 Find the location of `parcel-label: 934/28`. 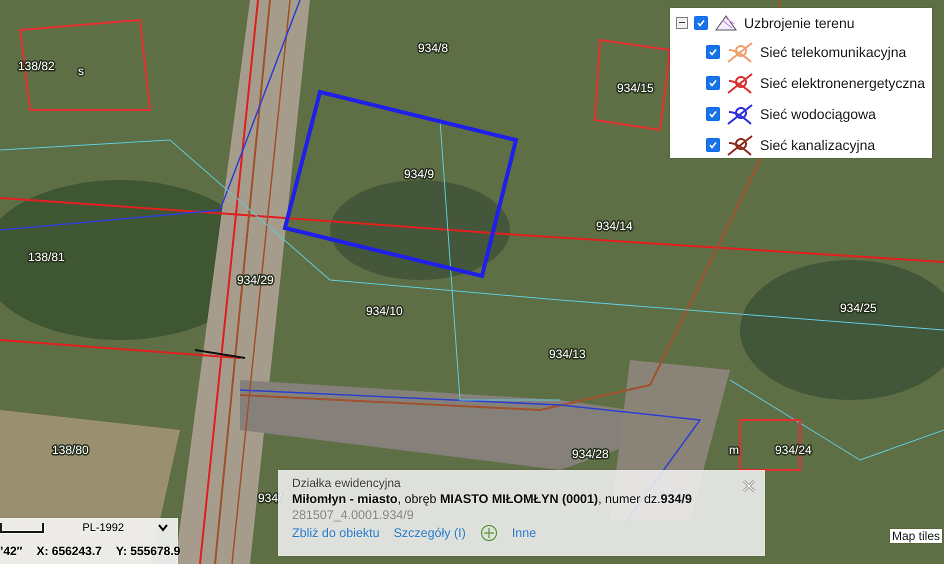

parcel-label: 934/28 is located at coordinates (590, 454).